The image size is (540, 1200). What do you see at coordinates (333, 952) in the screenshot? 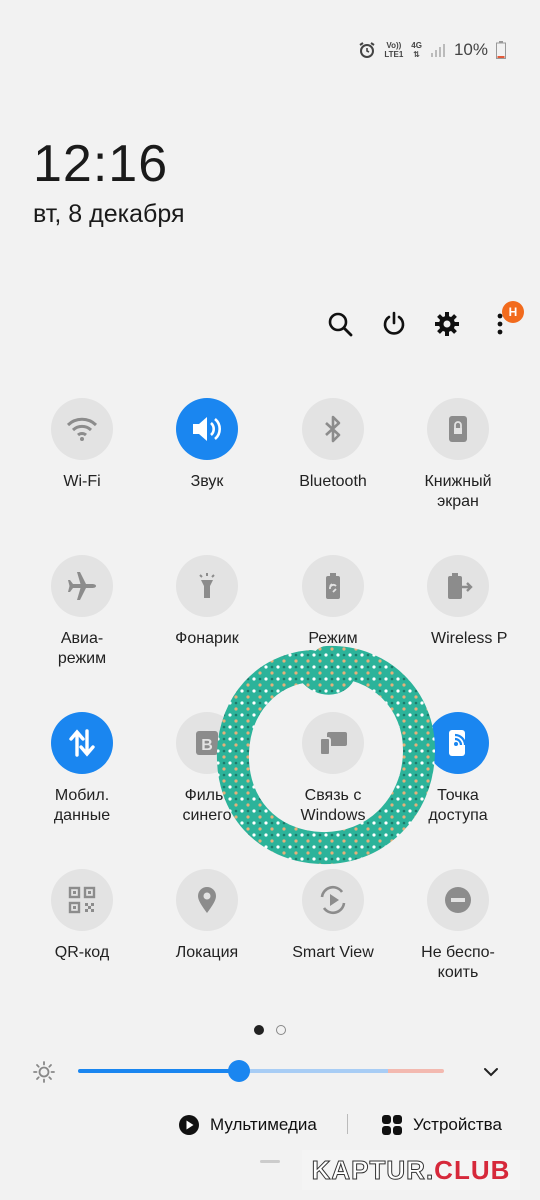
I see `tile-label: Smart View` at bounding box center [333, 952].